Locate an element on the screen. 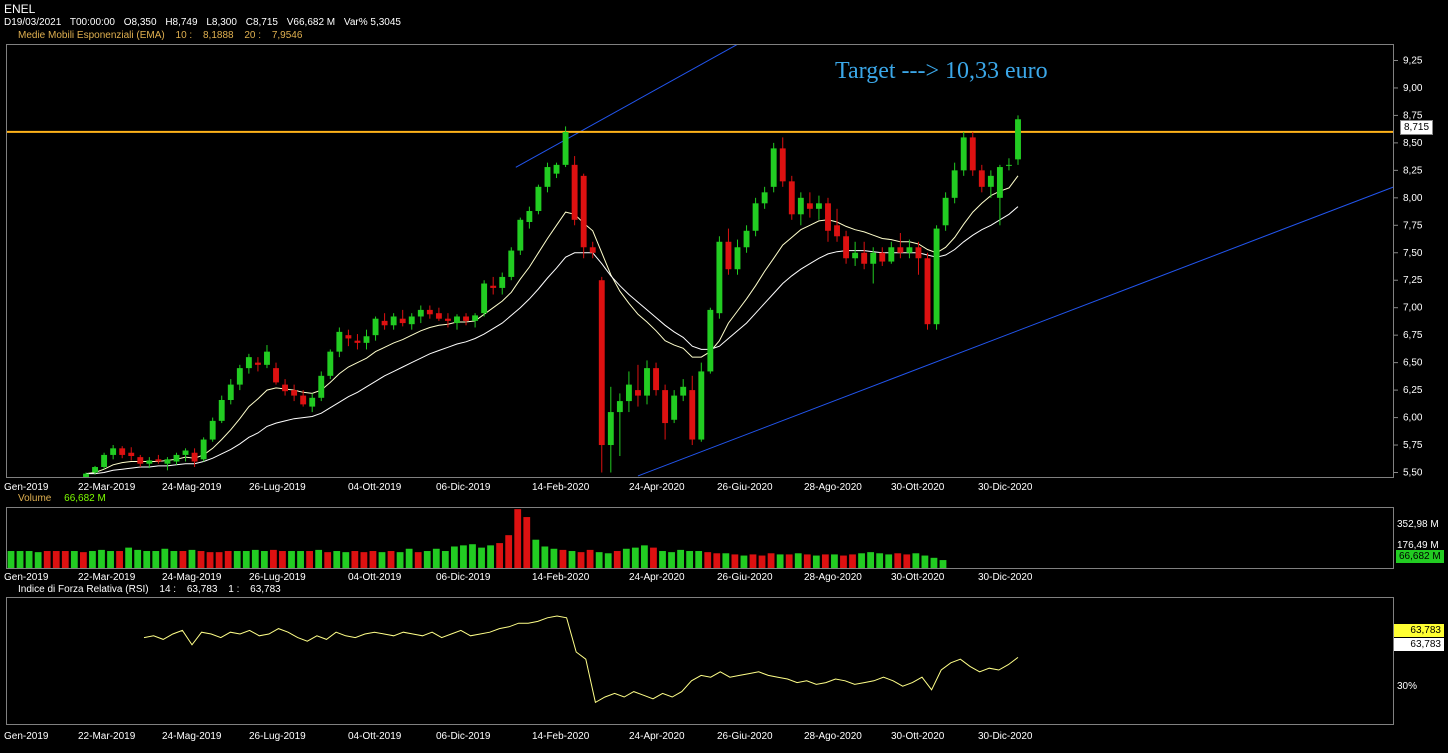 This screenshot has width=1448, height=753. target-annotation: Target ---> 10,33 euro is located at coordinates (941, 71).